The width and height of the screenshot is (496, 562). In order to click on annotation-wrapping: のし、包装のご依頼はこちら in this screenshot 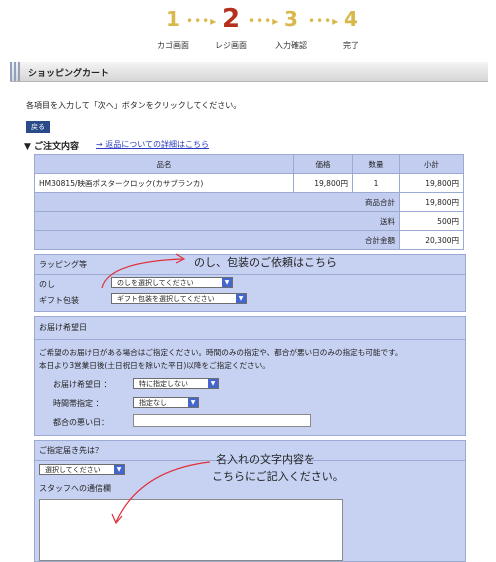, I will do `click(265, 262)`.